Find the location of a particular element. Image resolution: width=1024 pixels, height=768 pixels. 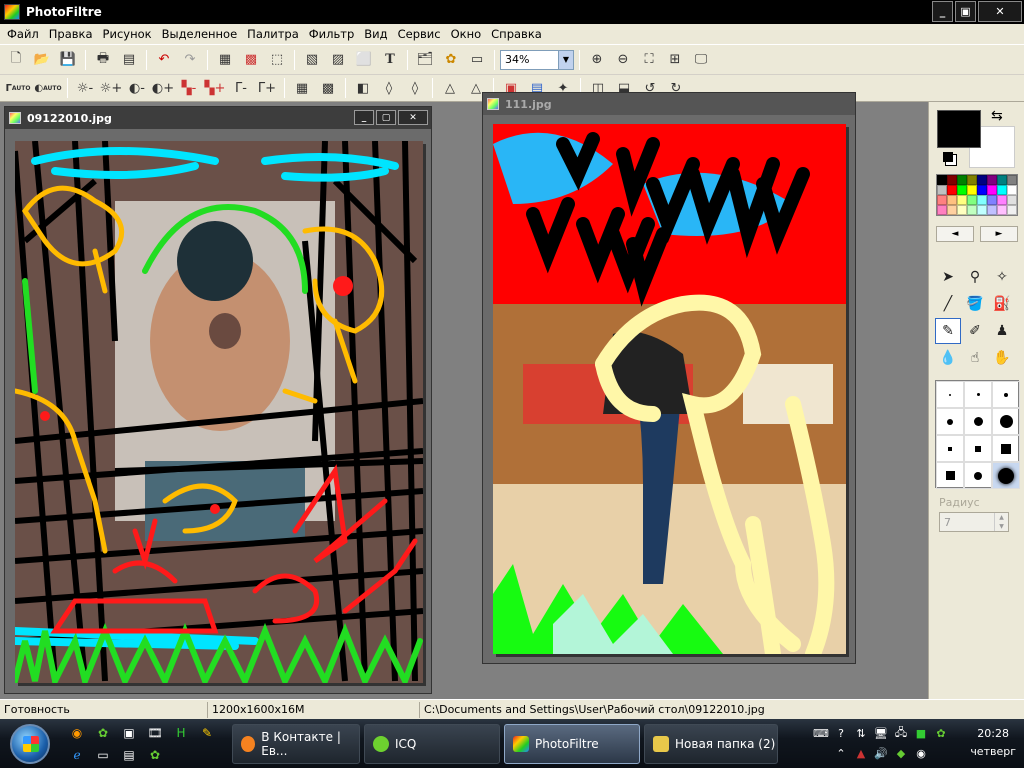

menu-filter: Фильтр is located at coordinates (332, 34).